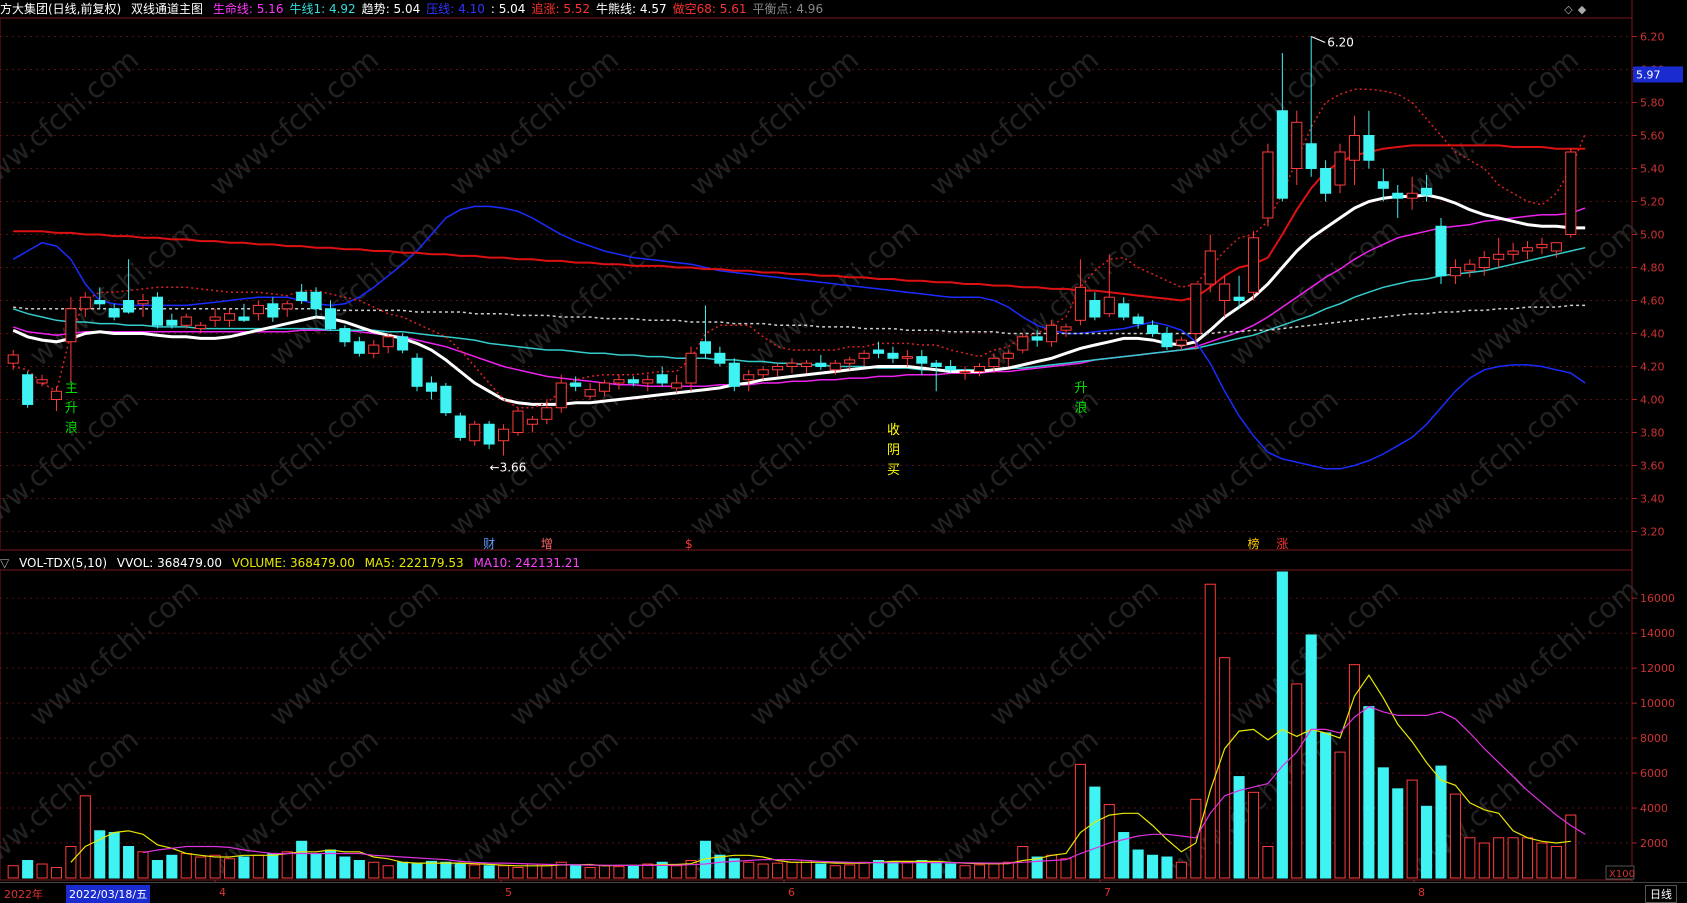  What do you see at coordinates (1107, 892) in the screenshot?
I see `month-label: 7` at bounding box center [1107, 892].